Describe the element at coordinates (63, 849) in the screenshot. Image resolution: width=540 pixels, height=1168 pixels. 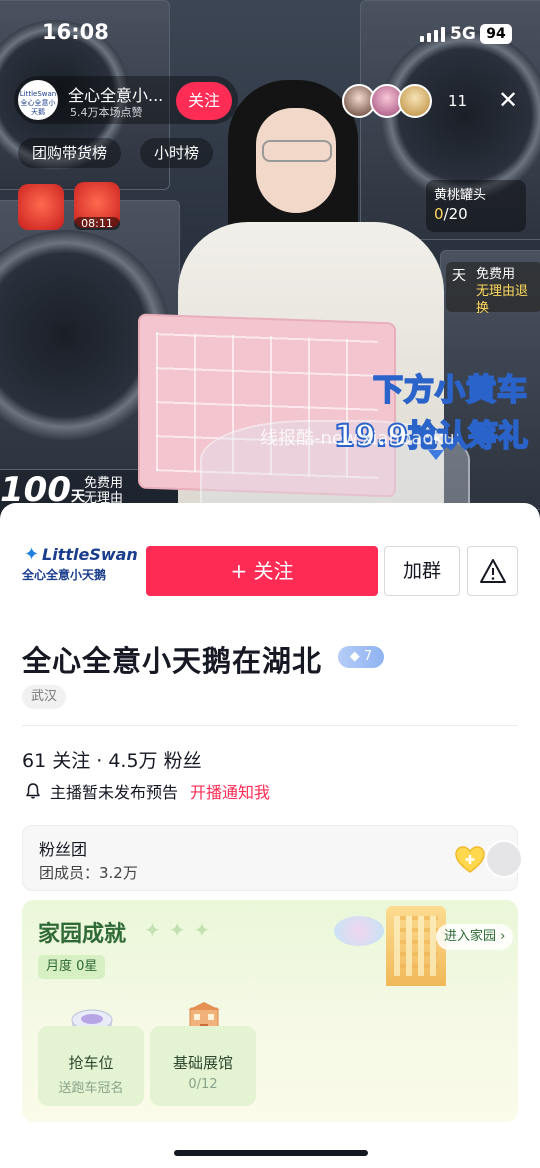
I see `fans-club-title: 粉丝团` at that location.